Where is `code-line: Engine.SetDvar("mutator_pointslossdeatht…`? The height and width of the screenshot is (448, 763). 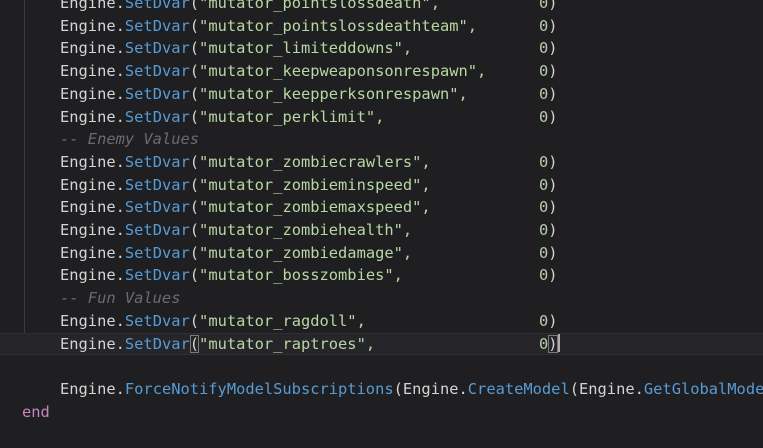 code-line: Engine.SetDvar("mutator_pointslossdeatht… is located at coordinates (381, 26).